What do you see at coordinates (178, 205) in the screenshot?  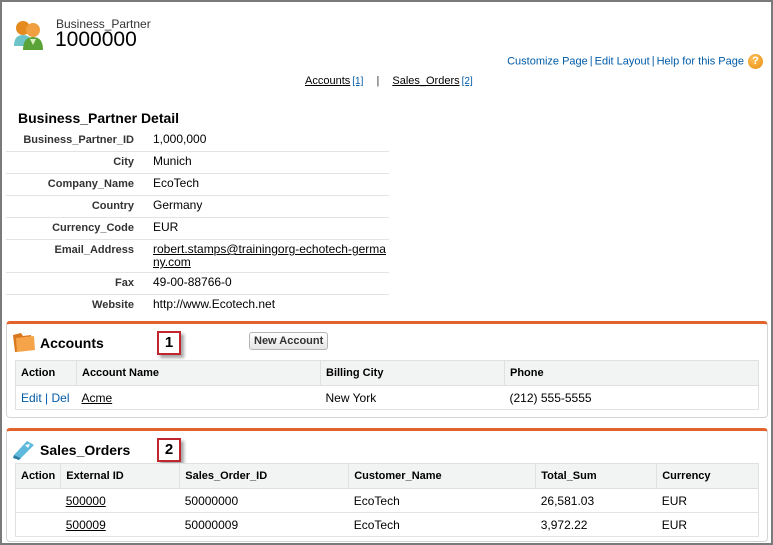 I see `field-value: Germany` at bounding box center [178, 205].